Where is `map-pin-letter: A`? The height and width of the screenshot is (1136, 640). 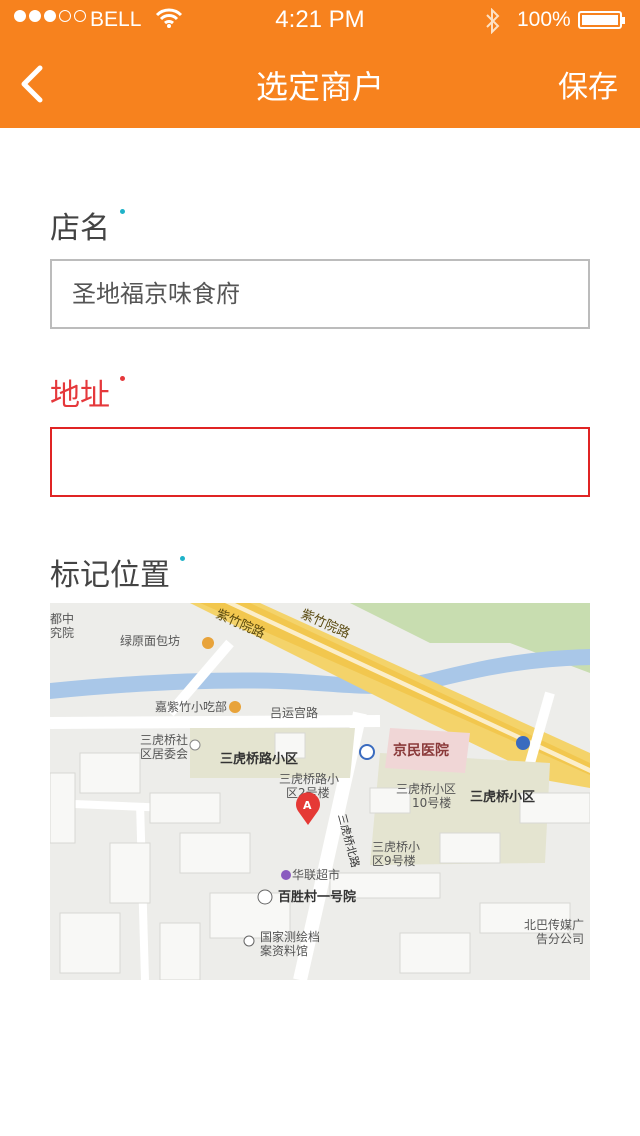 map-pin-letter: A is located at coordinates (307, 805).